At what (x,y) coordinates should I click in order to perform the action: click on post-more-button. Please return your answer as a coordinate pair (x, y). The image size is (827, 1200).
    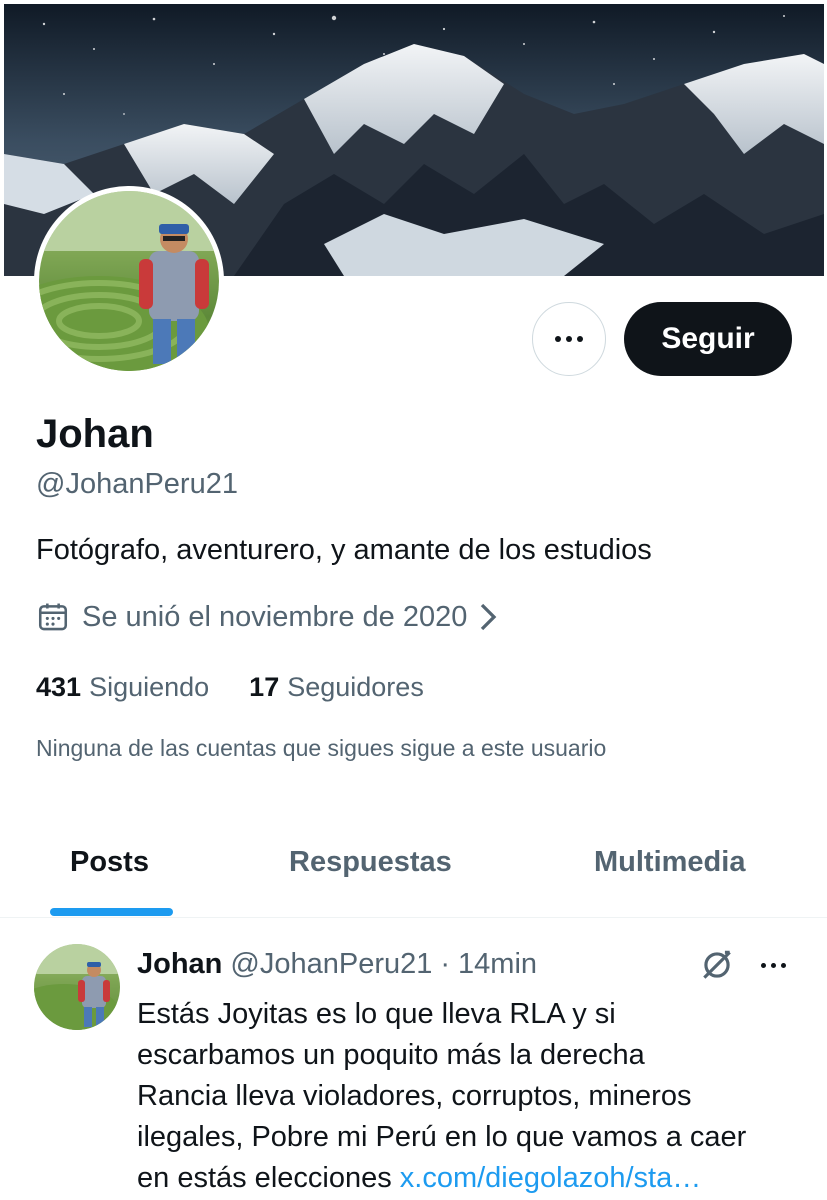
    Looking at the image, I should click on (773, 965).